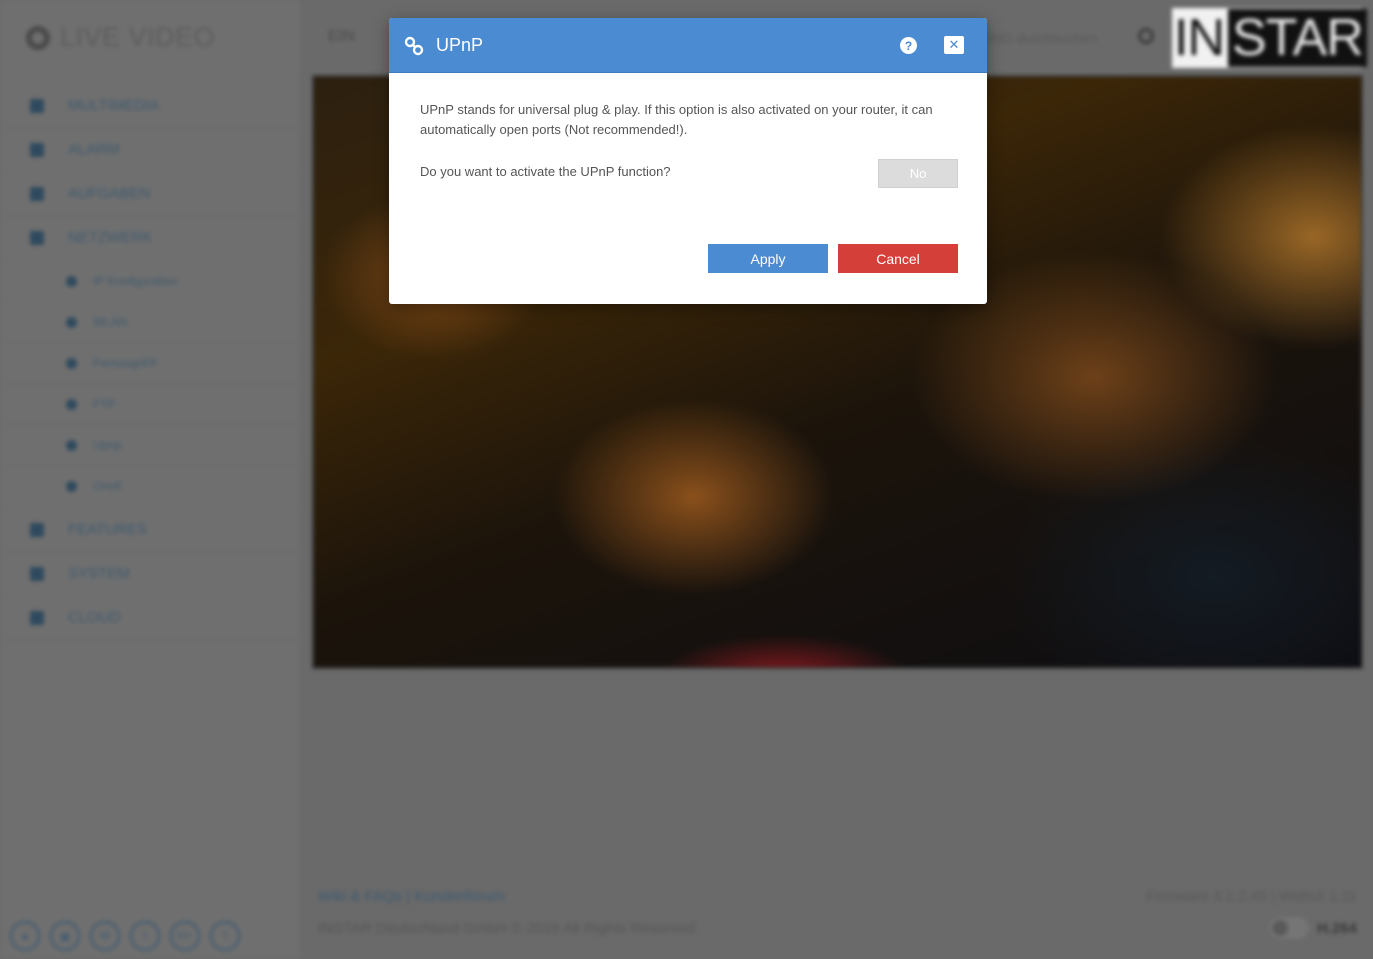 The height and width of the screenshot is (959, 1373). What do you see at coordinates (1251, 896) in the screenshot?
I see `firmware-version: Firmware 3.1.2.45 | WebUI 1.11` at bounding box center [1251, 896].